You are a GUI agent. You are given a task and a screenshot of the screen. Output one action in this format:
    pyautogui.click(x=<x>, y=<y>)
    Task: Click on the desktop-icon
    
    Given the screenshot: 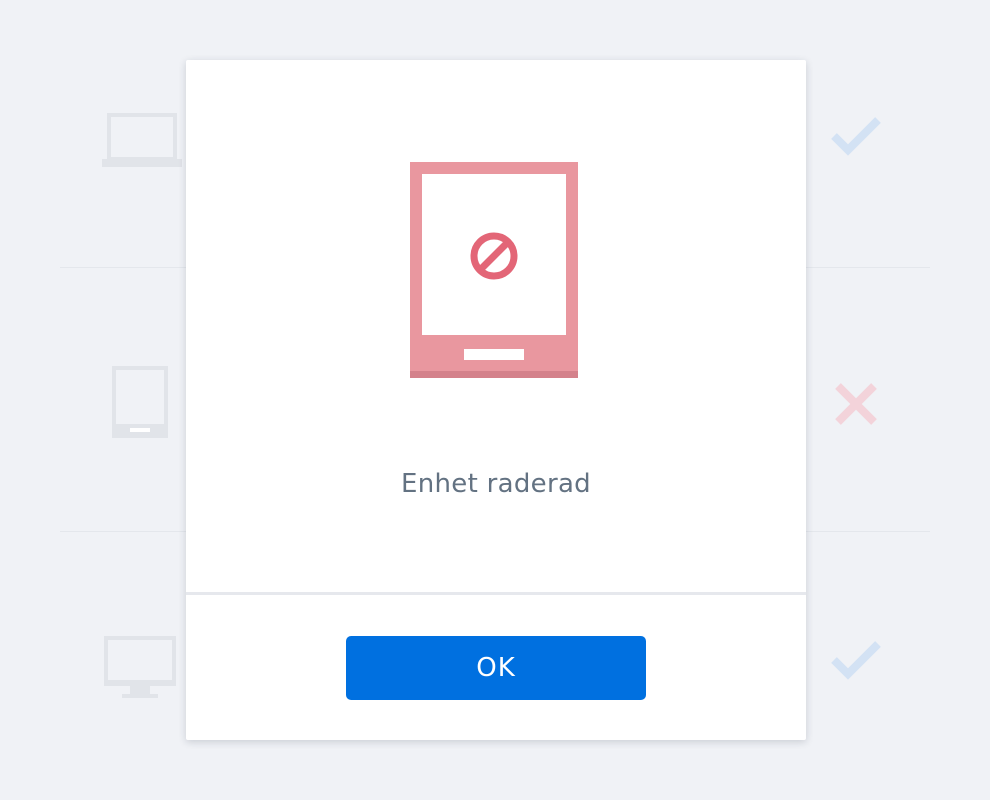 What is the action you would take?
    pyautogui.click(x=140, y=667)
    